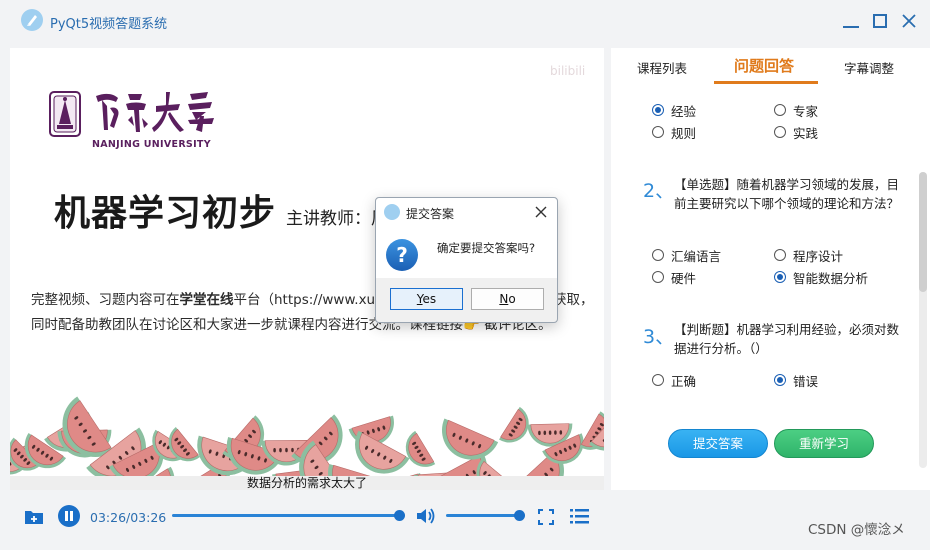 Image resolution: width=930 pixels, height=550 pixels. Describe the element at coordinates (696, 256) in the screenshot. I see `q2-option-label: 汇编语言` at that location.